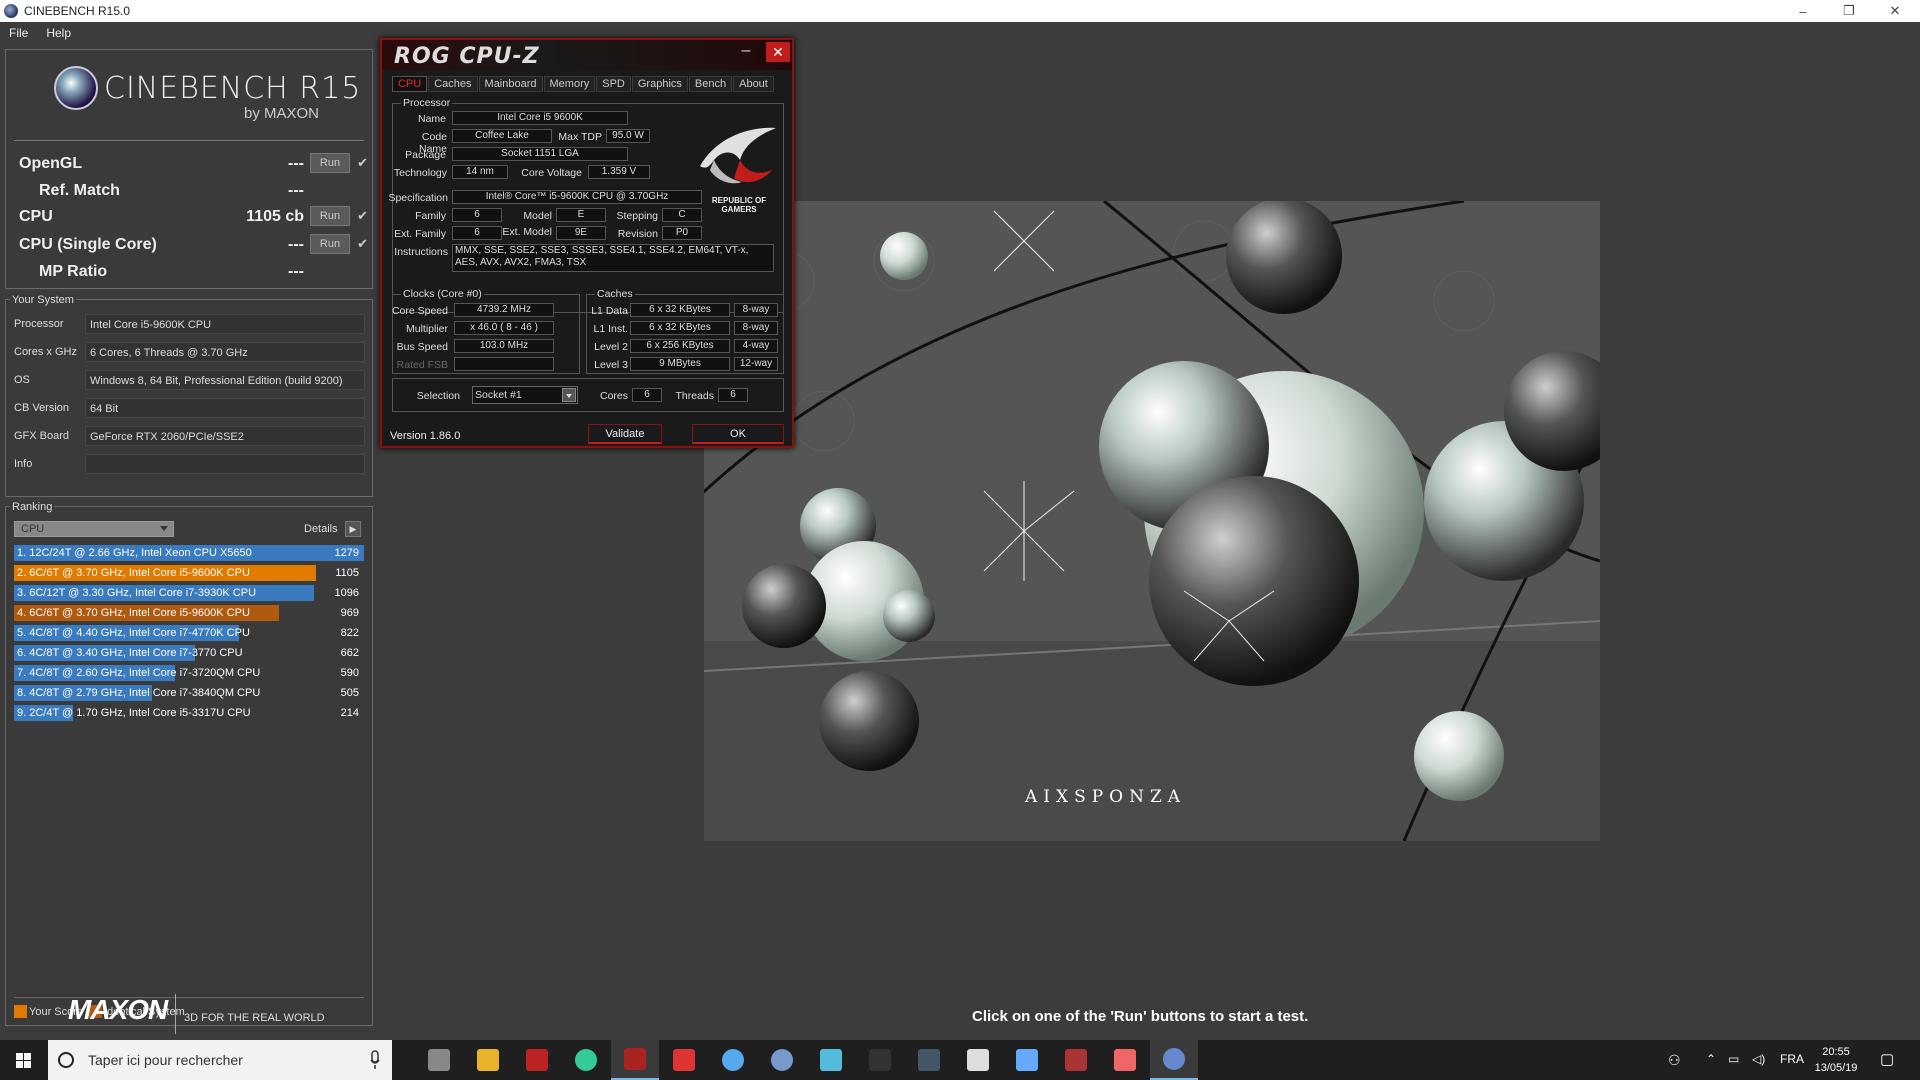 The width and height of the screenshot is (1920, 1080). Describe the element at coordinates (960, 33) in the screenshot. I see `menu-bar: File Help` at that location.